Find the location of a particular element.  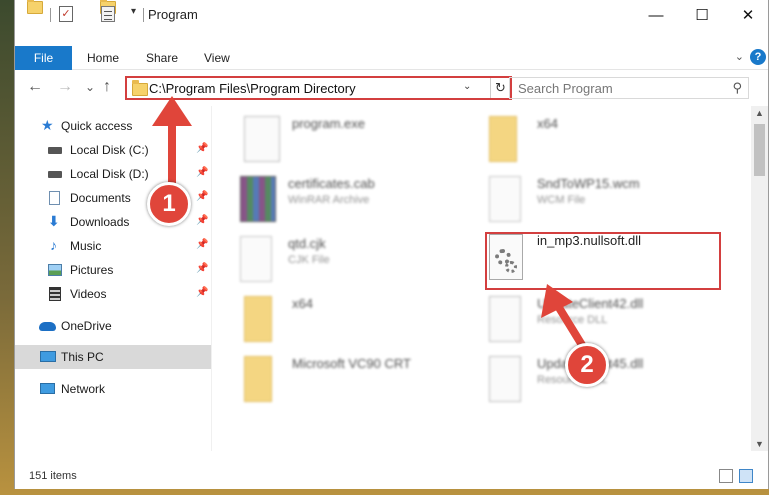

sidebar-item-local-disk-d: Local Disk (D:) 📌 is located at coordinates (113, 174).